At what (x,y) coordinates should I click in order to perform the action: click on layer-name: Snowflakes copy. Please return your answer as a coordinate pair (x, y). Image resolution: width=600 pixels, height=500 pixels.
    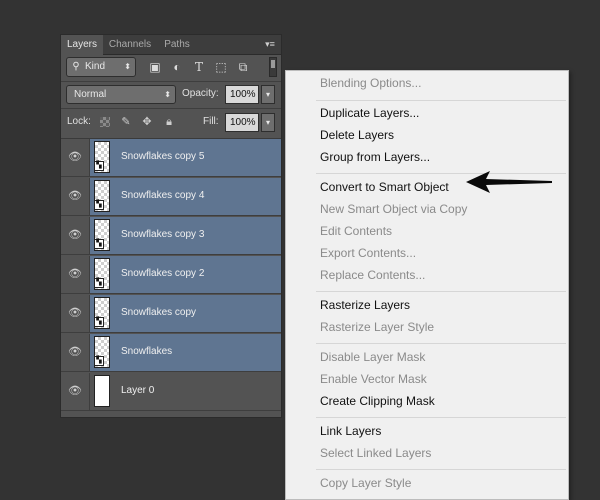
    Looking at the image, I should click on (159, 312).